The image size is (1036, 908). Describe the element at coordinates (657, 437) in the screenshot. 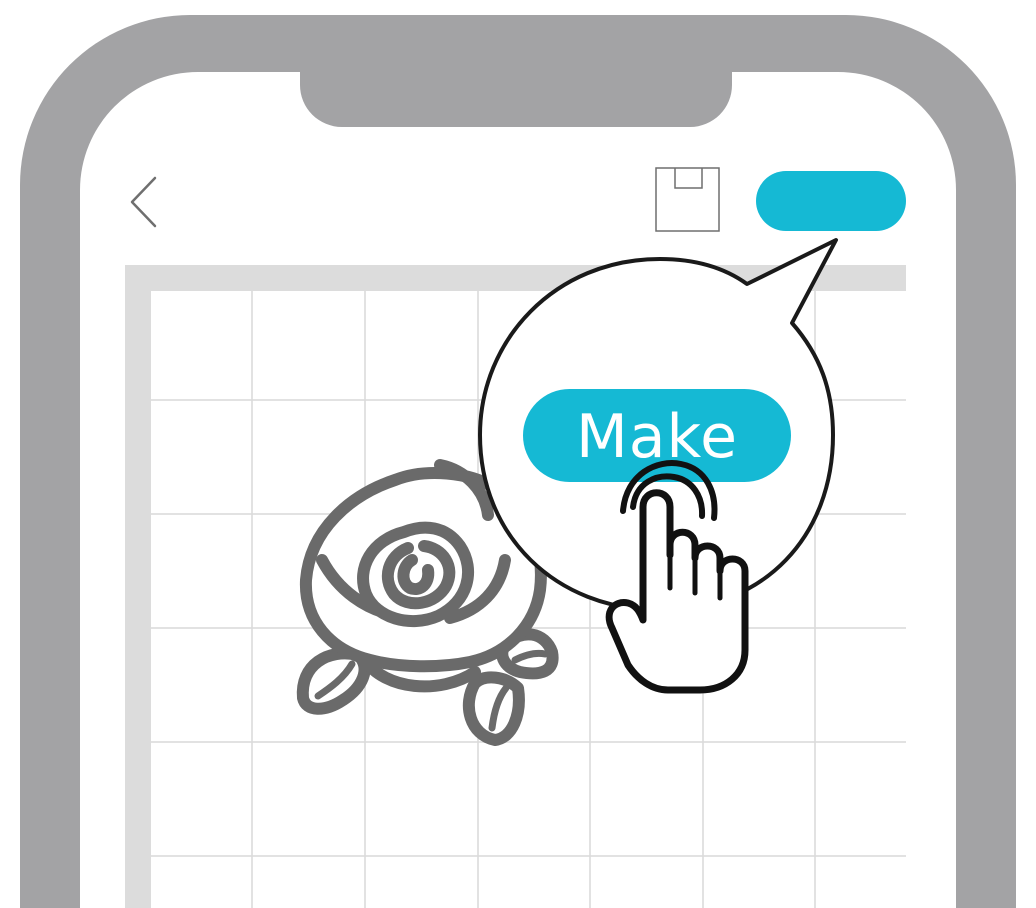

I see `make-button-label: Make` at that location.